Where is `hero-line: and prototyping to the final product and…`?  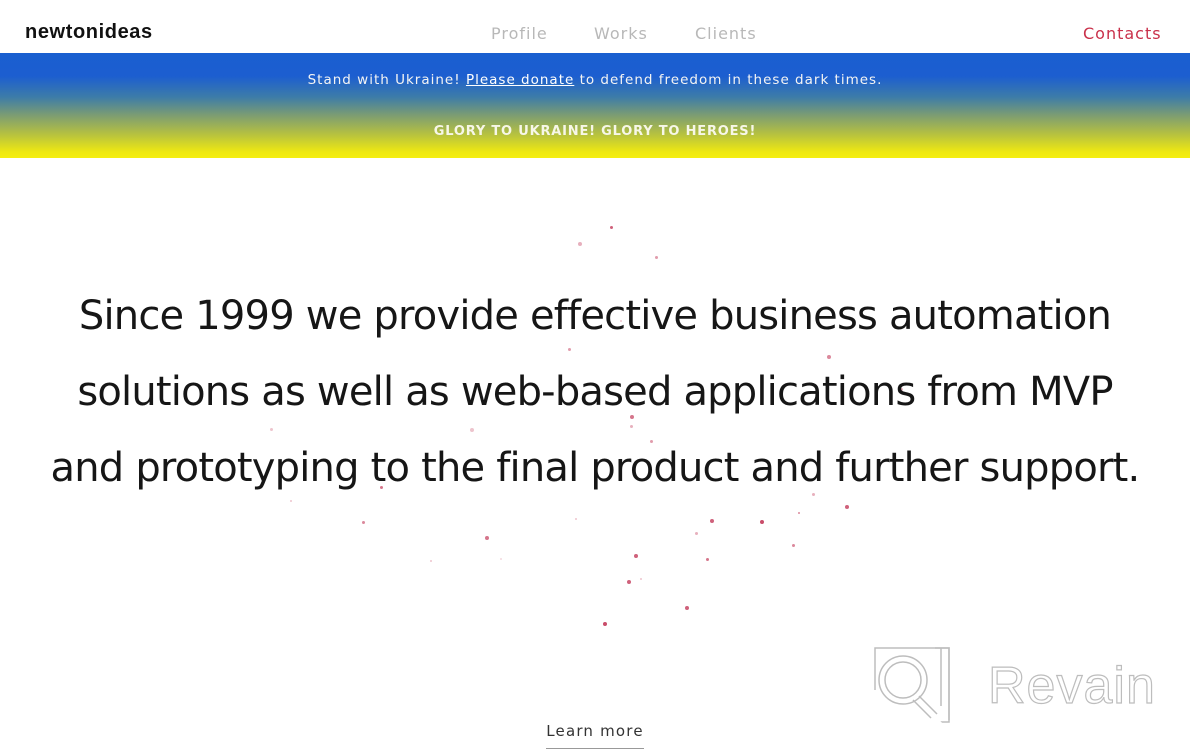
hero-line: and prototyping to the final product and… is located at coordinates (595, 468).